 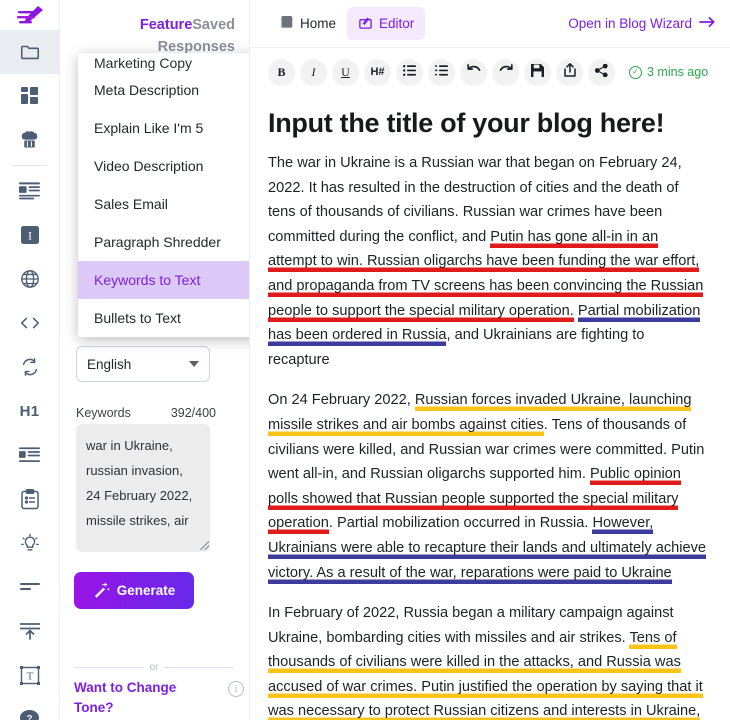 I want to click on sidebar-item-paragraph-layout, so click(x=29, y=455).